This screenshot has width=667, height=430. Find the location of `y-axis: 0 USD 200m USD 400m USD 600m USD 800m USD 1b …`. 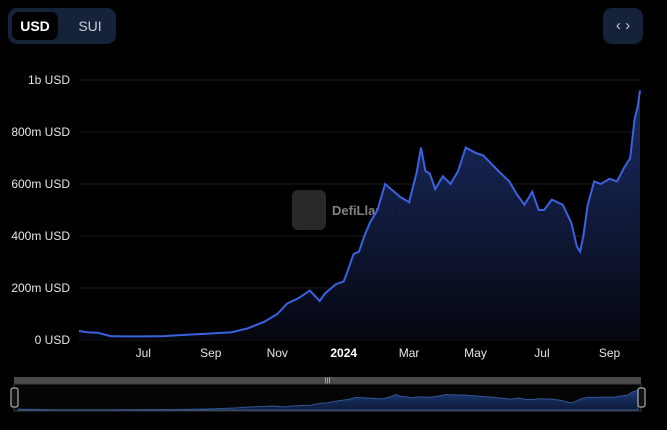

y-axis: 0 USD 200m USD 400m USD 600m USD 800m USD 1b … is located at coordinates (40, 210).